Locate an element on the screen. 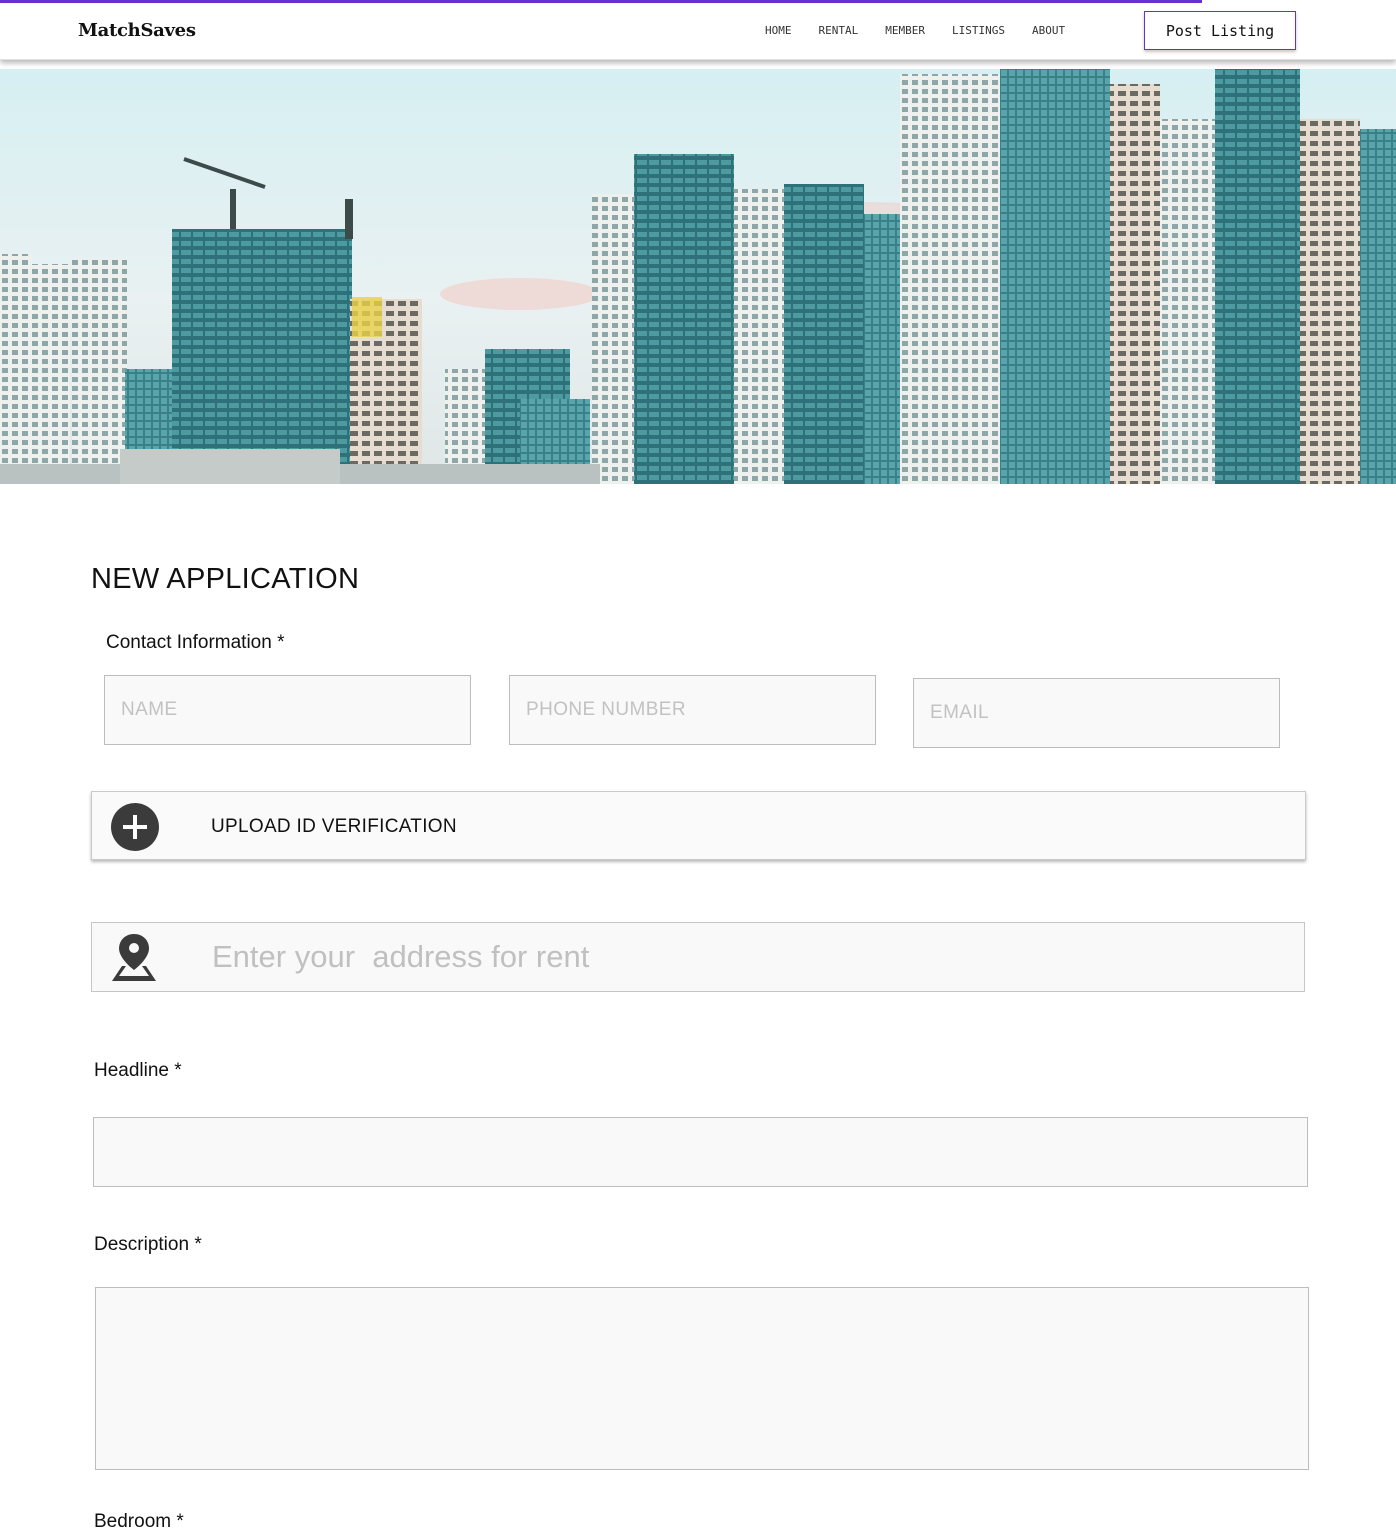 Image resolution: width=1396 pixels, height=1530 pixels. address-field is located at coordinates (698, 957).